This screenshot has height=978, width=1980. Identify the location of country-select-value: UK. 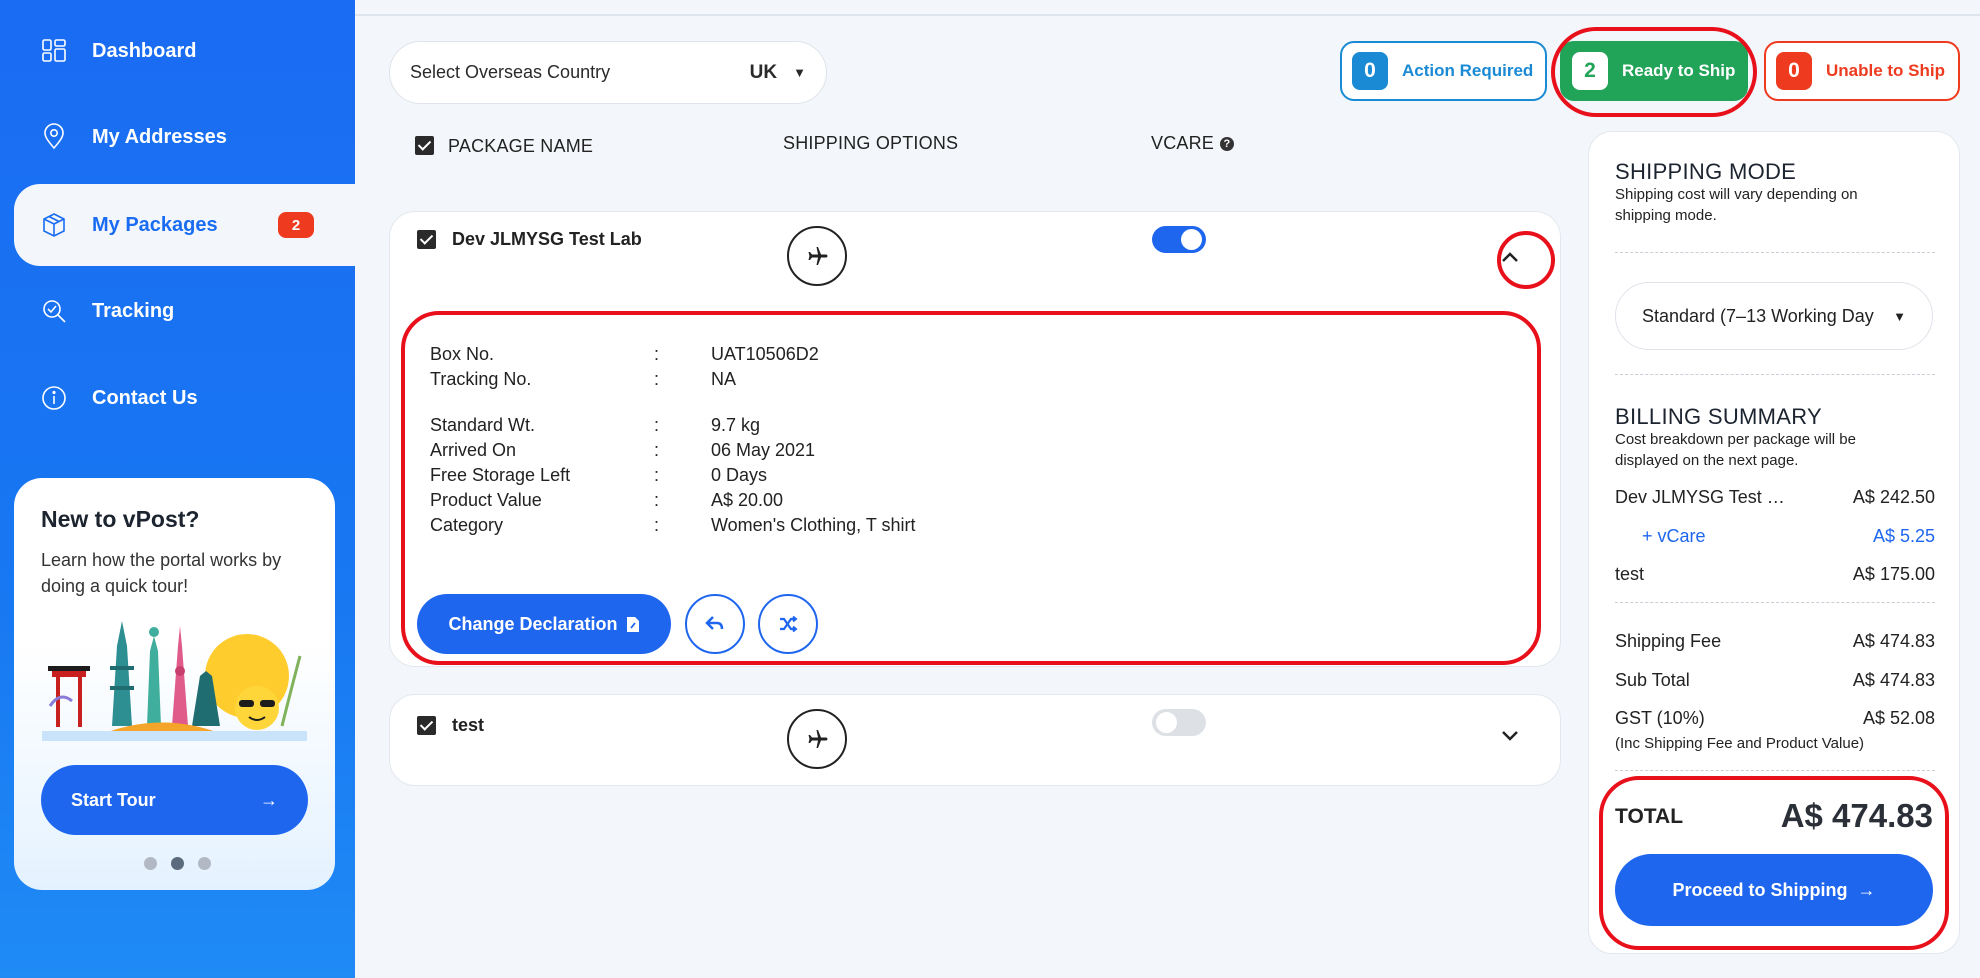
(763, 72).